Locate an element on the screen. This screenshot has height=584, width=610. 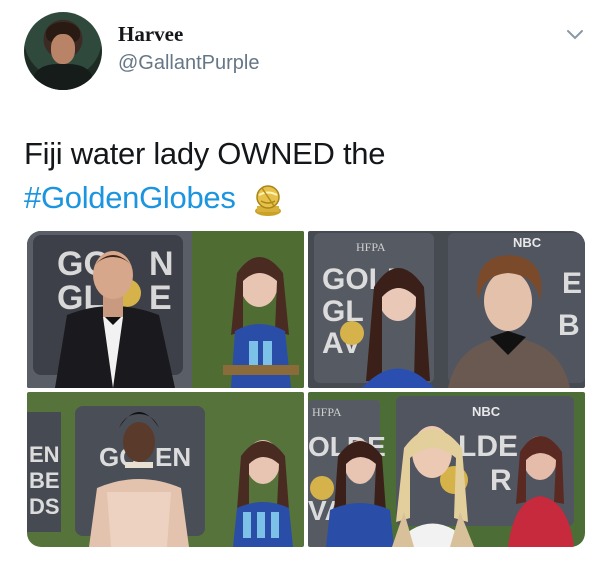
backdrop-text: BE is located at coordinates (44, 480).